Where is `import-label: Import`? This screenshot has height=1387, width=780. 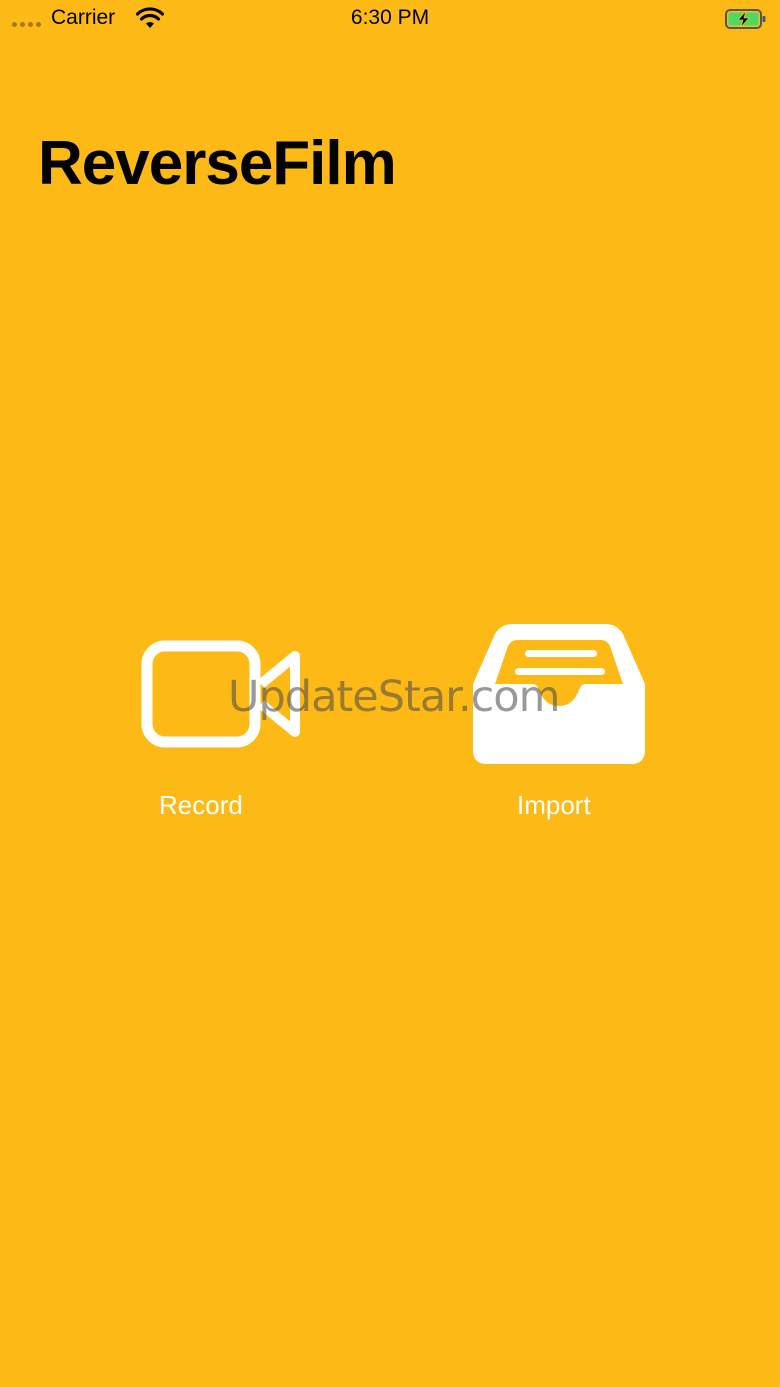
import-label: Import is located at coordinates (554, 805).